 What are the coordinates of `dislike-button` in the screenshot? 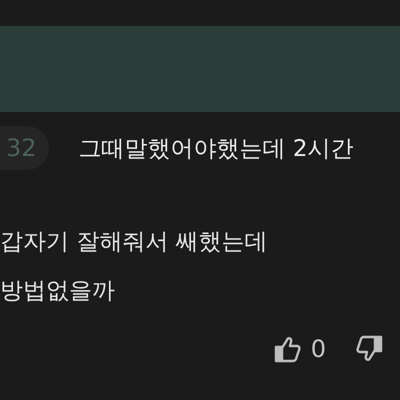 It's located at (369, 349).